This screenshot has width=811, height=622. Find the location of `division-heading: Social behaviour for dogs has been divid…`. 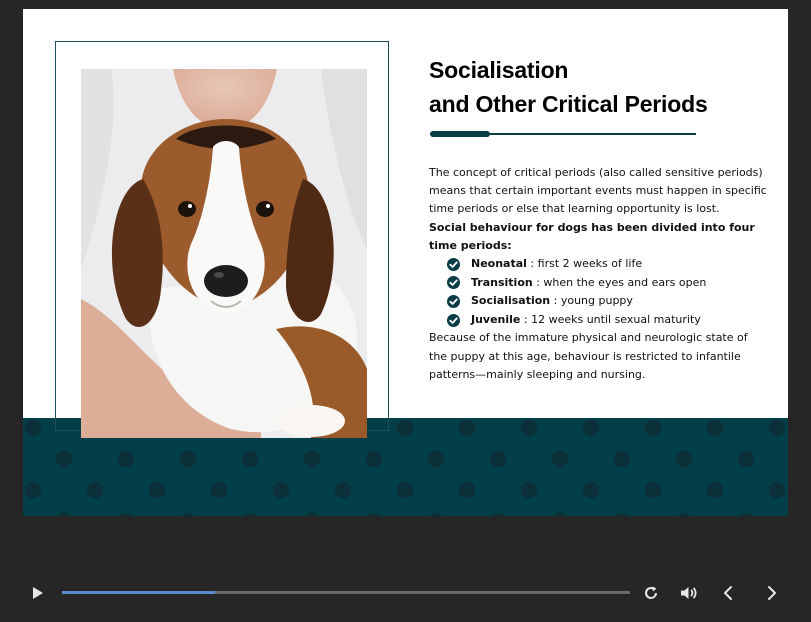

division-heading: Social behaviour for dogs has been divid… is located at coordinates (592, 236).